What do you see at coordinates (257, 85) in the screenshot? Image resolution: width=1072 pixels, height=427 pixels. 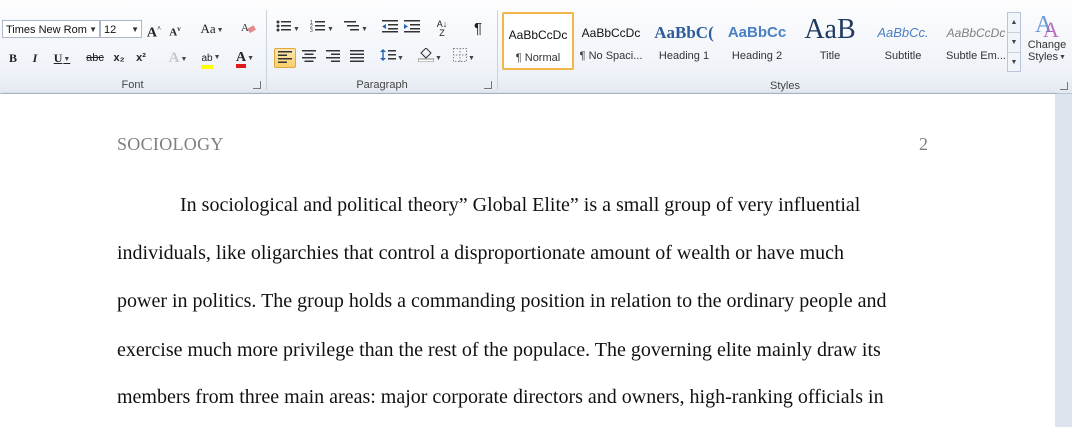 I see `font-dialog-launcher-icon` at bounding box center [257, 85].